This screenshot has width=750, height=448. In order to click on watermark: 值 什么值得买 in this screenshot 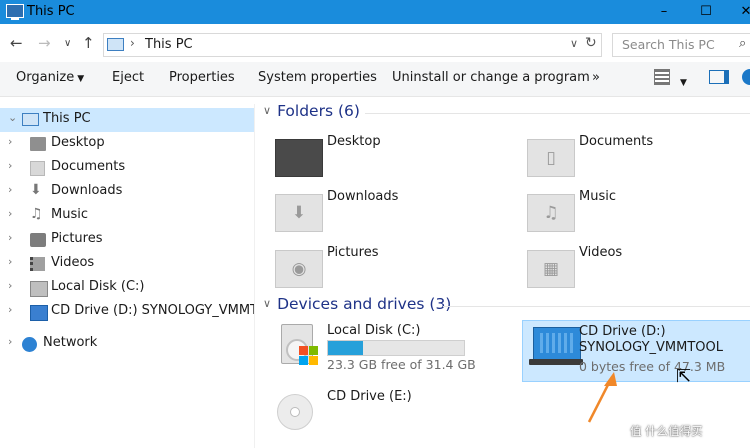, I will do `click(666, 431)`.